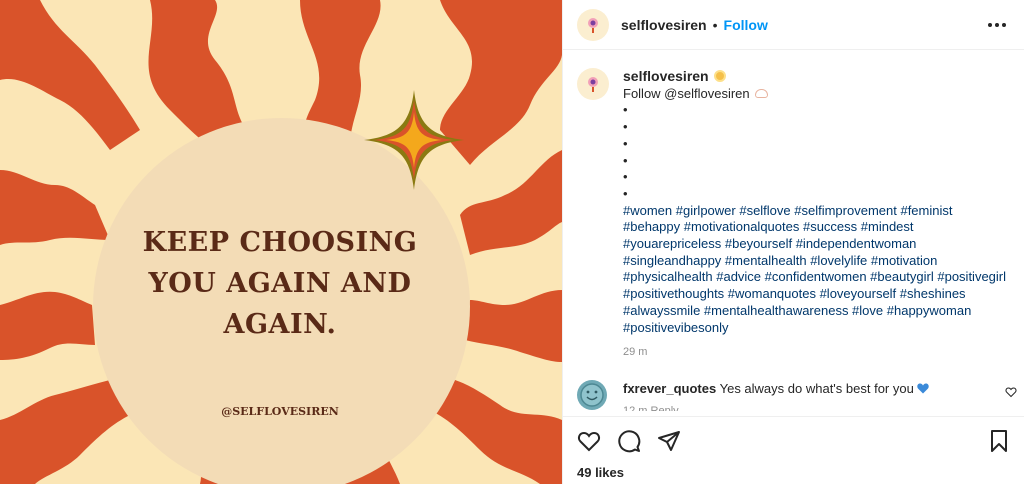 This screenshot has width=1024, height=484. What do you see at coordinates (816, 388) in the screenshot?
I see `comment-text: Yes always do what's best for you` at bounding box center [816, 388].